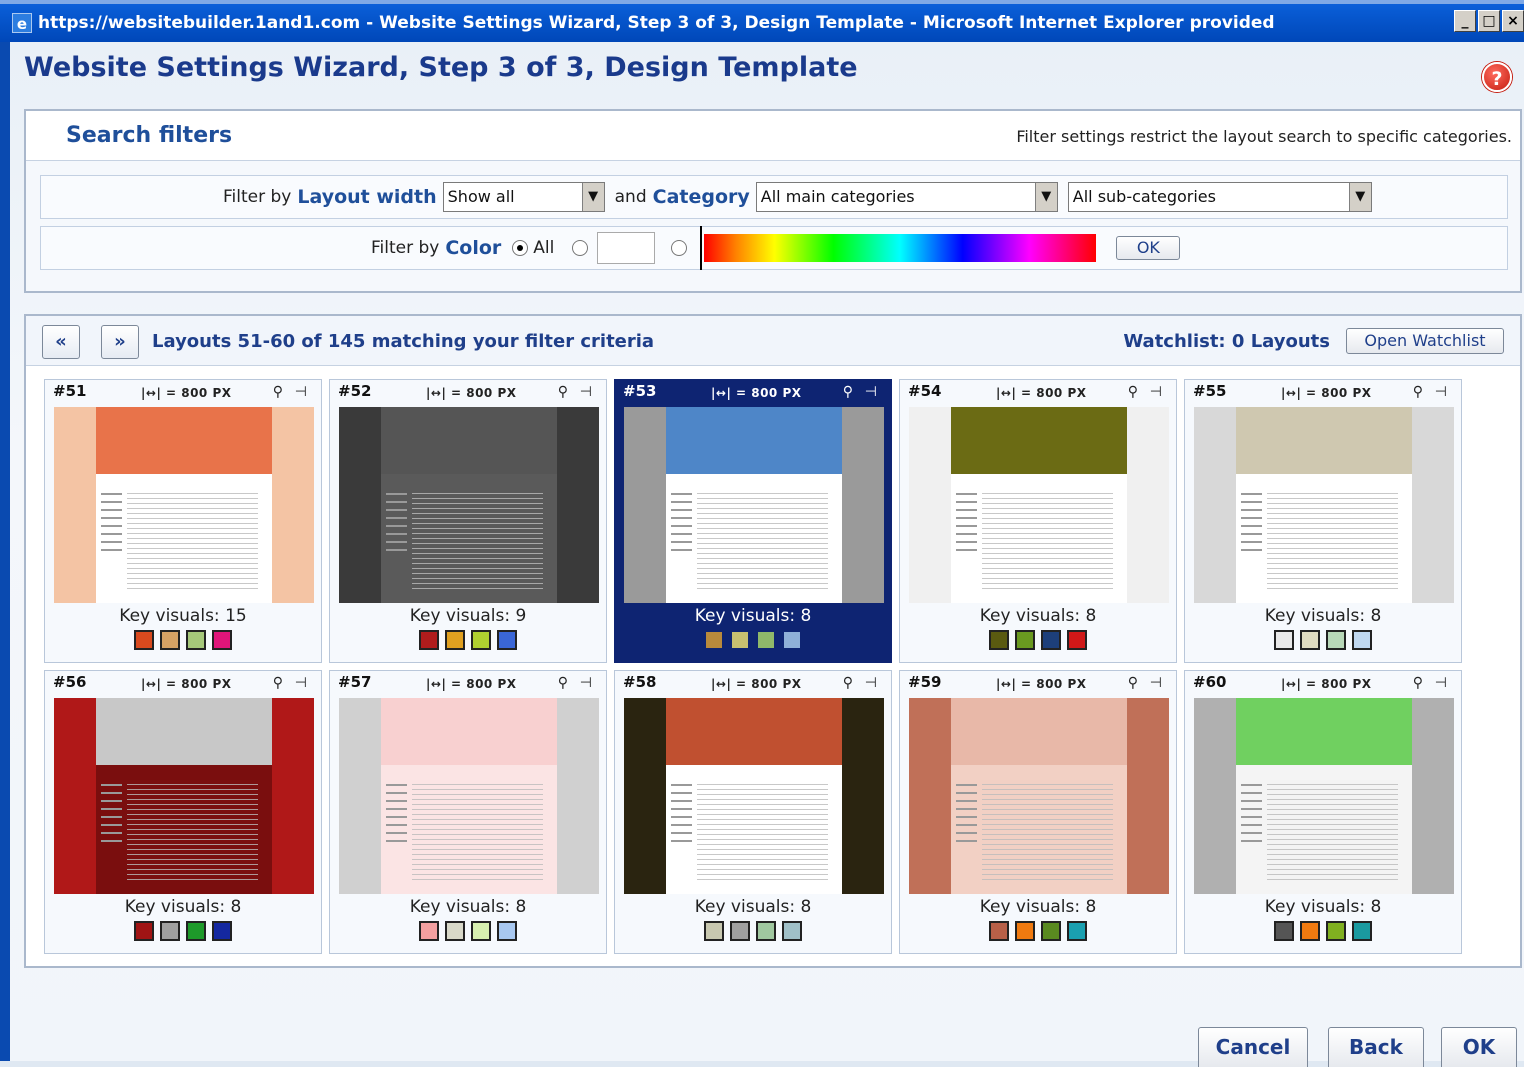 Image resolution: width=1524 pixels, height=1067 pixels. I want to click on cancel-button: Cancel, so click(1253, 1047).